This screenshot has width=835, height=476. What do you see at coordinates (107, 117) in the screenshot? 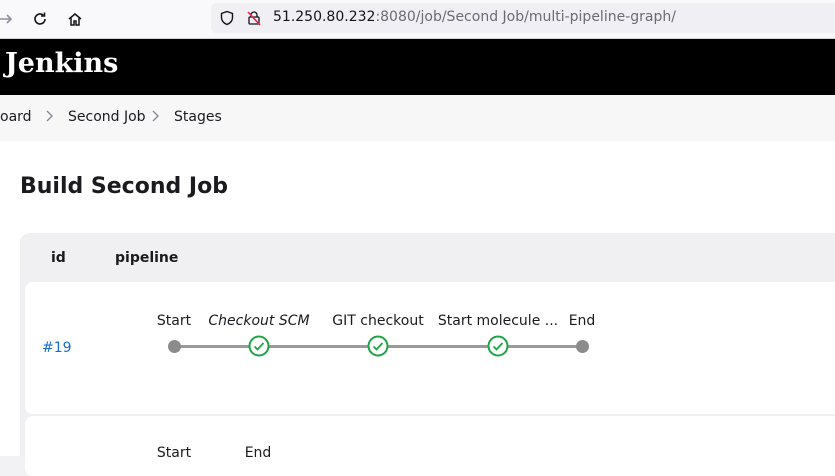
I see `breadcrumb-second-job: Second Job` at bounding box center [107, 117].